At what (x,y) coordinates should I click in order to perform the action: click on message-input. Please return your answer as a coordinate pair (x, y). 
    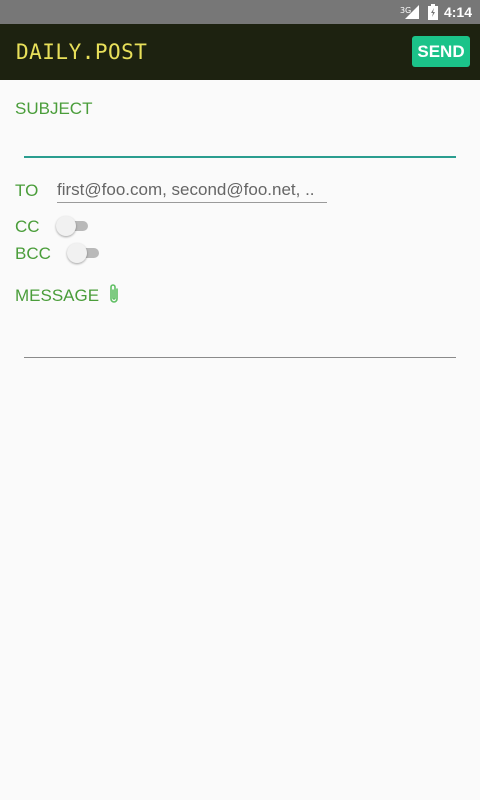
    Looking at the image, I should click on (240, 337).